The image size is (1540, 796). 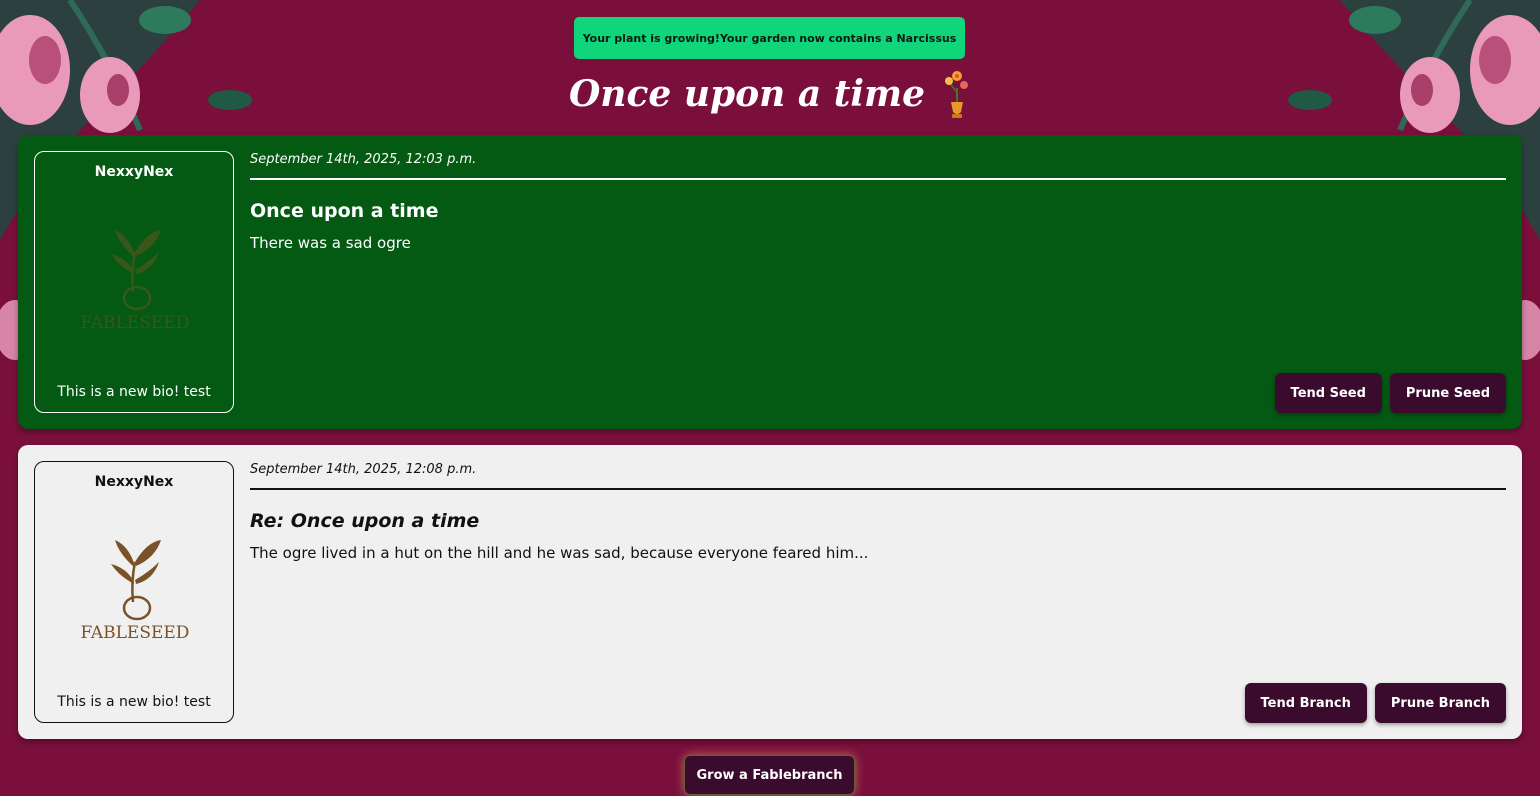 What do you see at coordinates (957, 94) in the screenshot?
I see `flower-vase-icon` at bounding box center [957, 94].